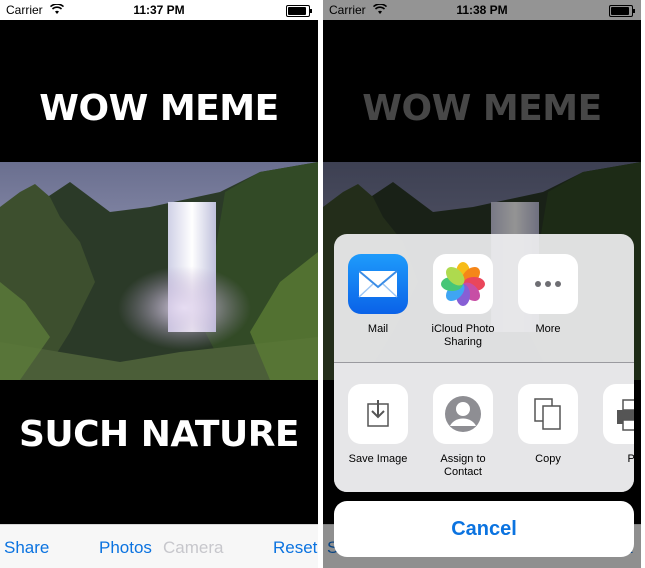 The image size is (645, 568). Describe the element at coordinates (463, 335) in the screenshot. I see `share-app-label: iCloud Photo Sharing` at that location.